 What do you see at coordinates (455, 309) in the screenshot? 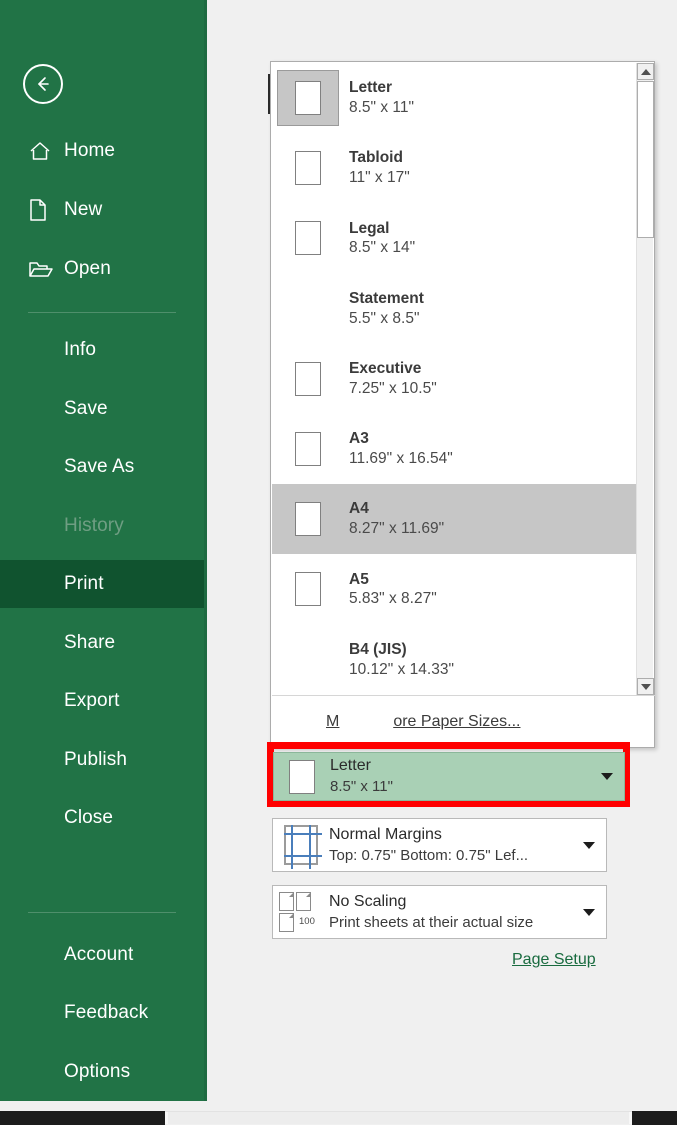
I see `list-item: Statement 5.5" x 8.5"` at bounding box center [455, 309].